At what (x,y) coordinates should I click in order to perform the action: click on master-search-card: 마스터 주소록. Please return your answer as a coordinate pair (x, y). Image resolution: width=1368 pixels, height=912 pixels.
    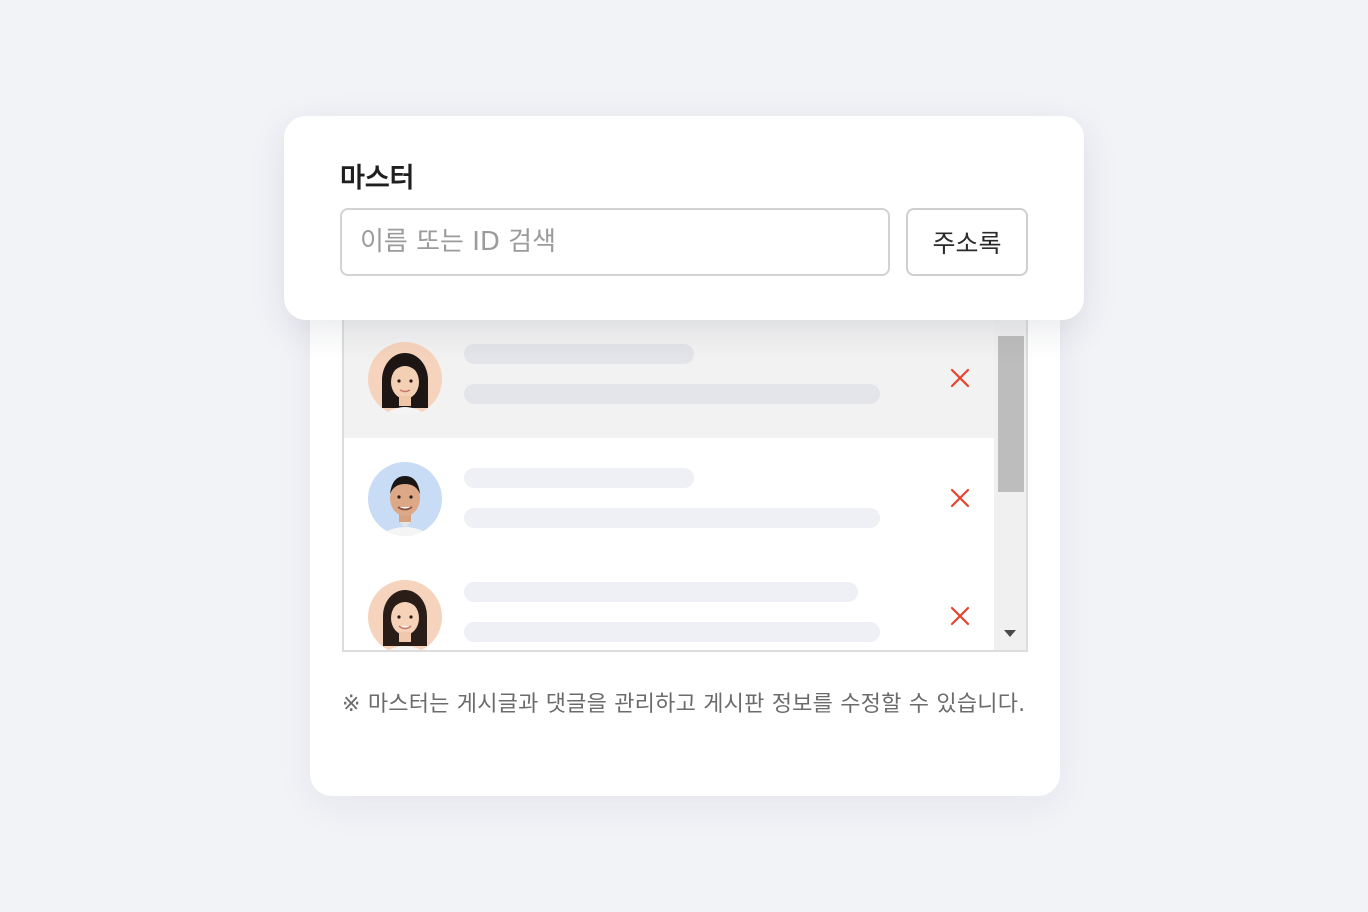
    Looking at the image, I should click on (684, 218).